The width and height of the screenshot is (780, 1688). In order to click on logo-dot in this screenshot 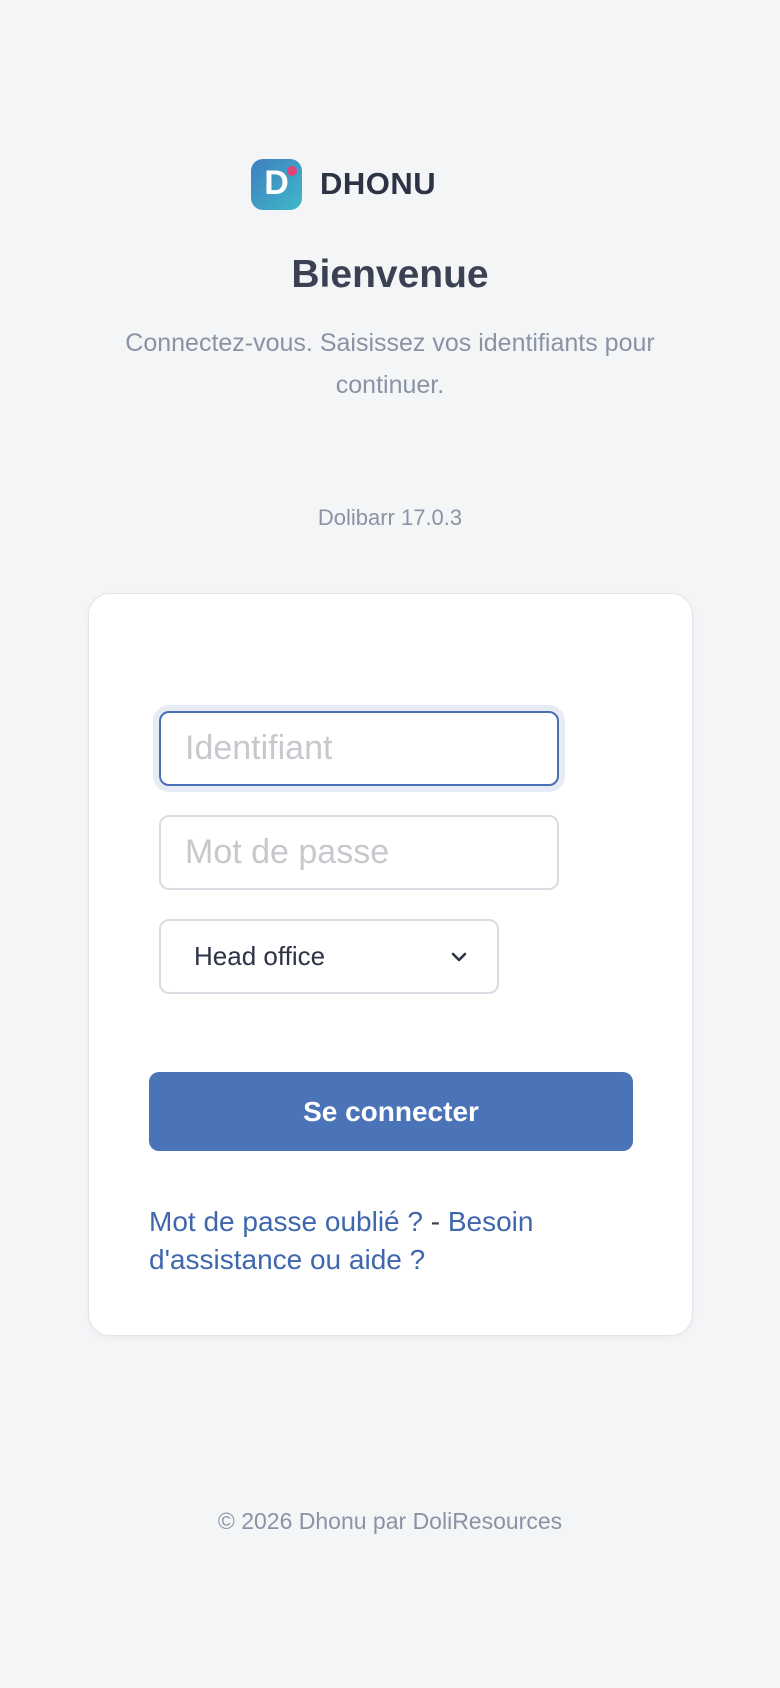, I will do `click(292, 170)`.